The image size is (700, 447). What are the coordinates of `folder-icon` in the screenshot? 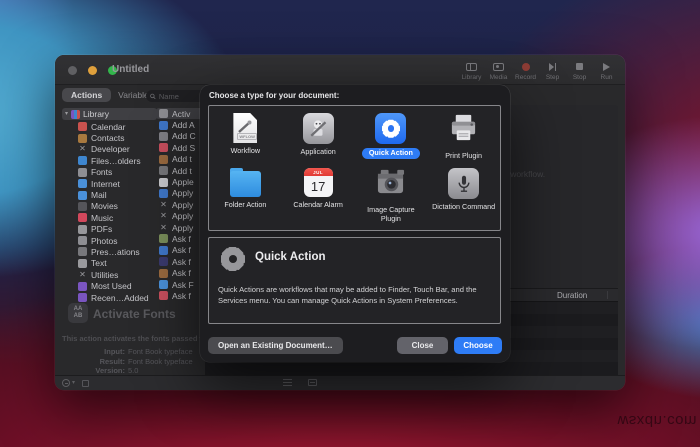 It's located at (245, 182).